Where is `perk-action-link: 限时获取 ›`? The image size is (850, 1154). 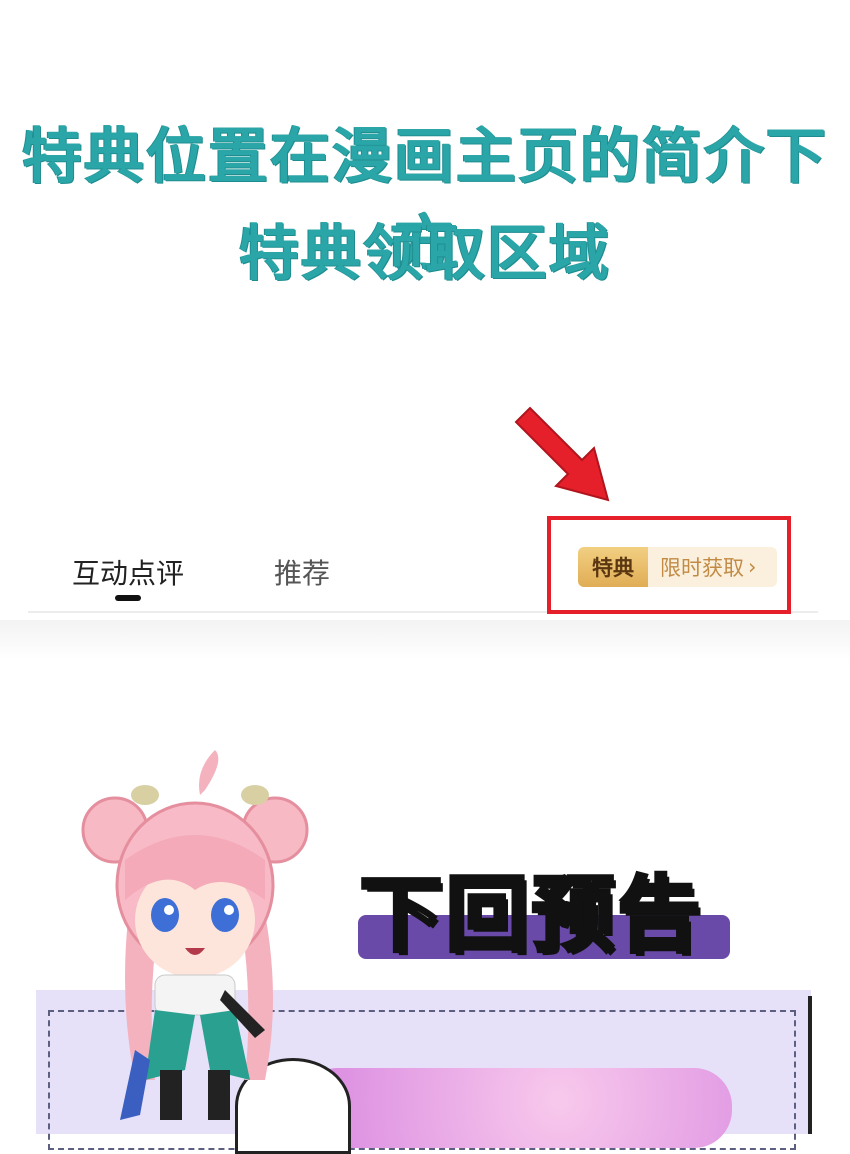 perk-action-link: 限时获取 › is located at coordinates (712, 567).